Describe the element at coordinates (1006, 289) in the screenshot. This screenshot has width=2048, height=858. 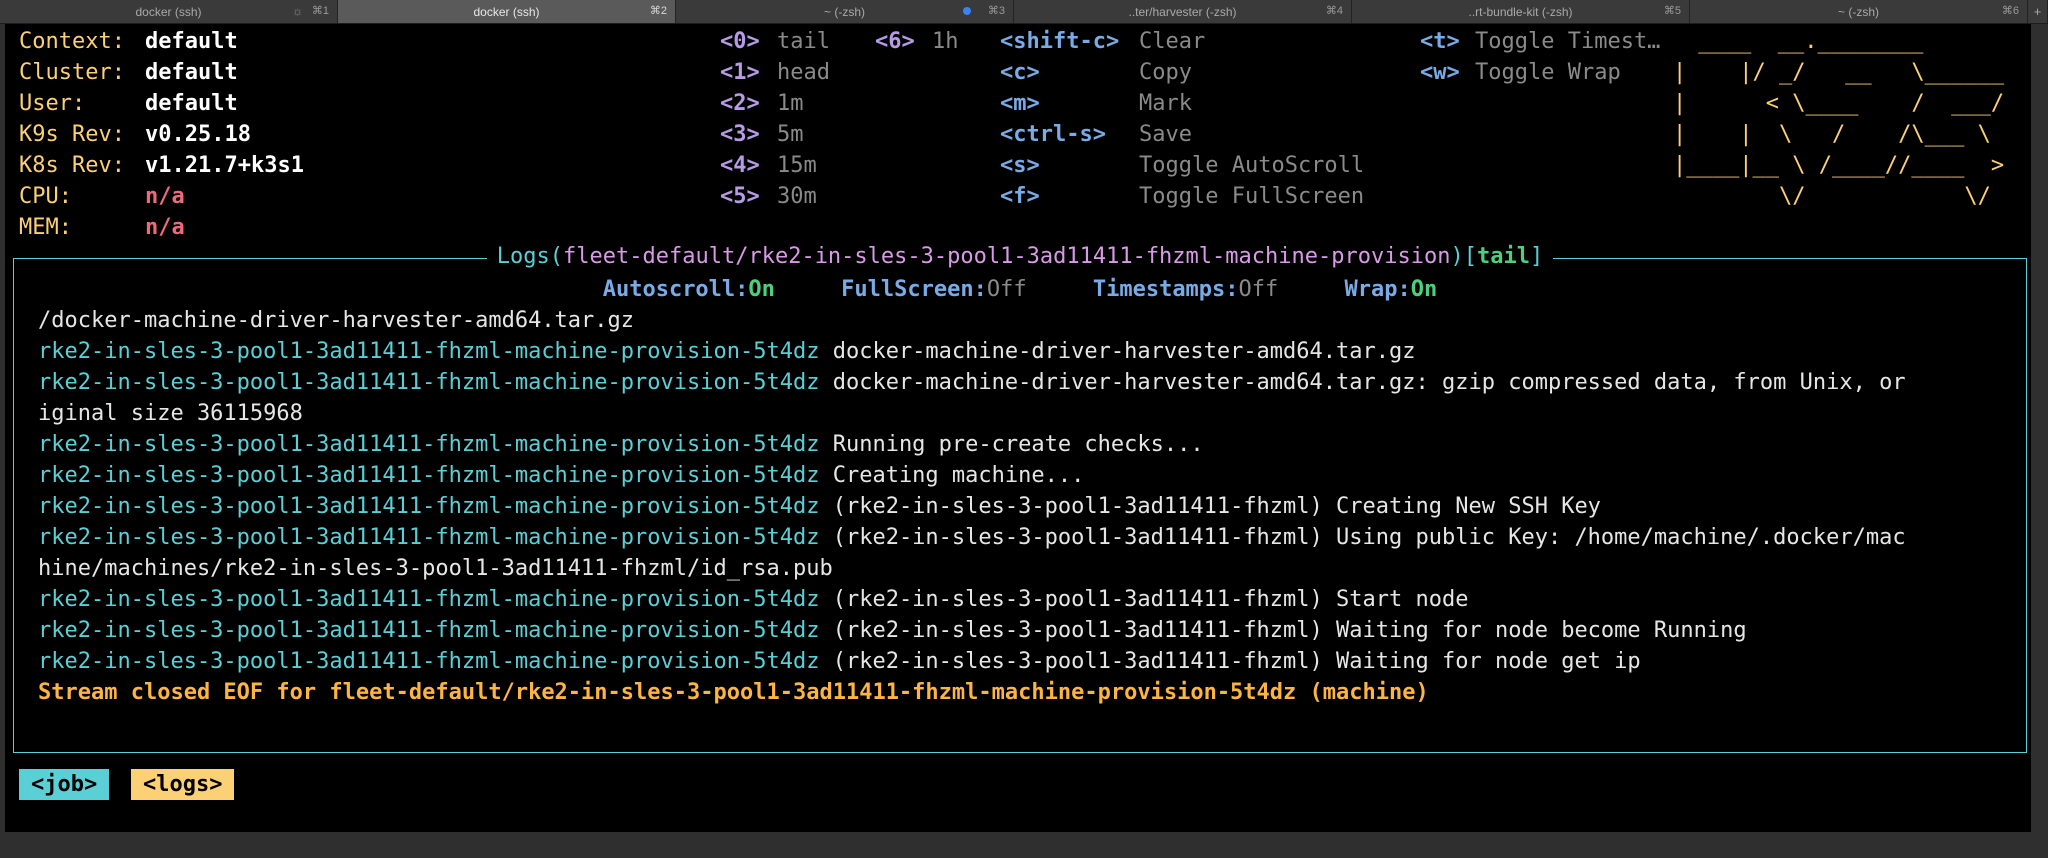
I see `status-value-fullscreen: Off` at that location.